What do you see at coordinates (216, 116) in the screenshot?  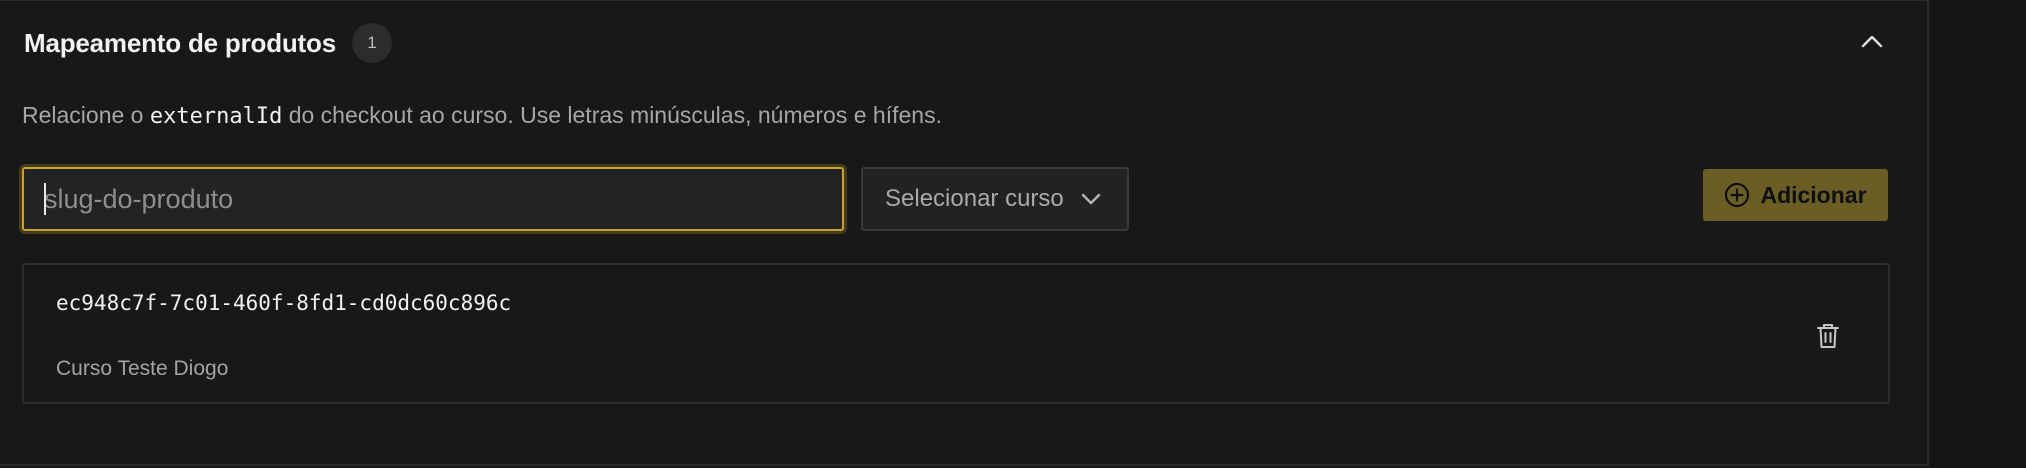 I see `external-id-code: externalId` at bounding box center [216, 116].